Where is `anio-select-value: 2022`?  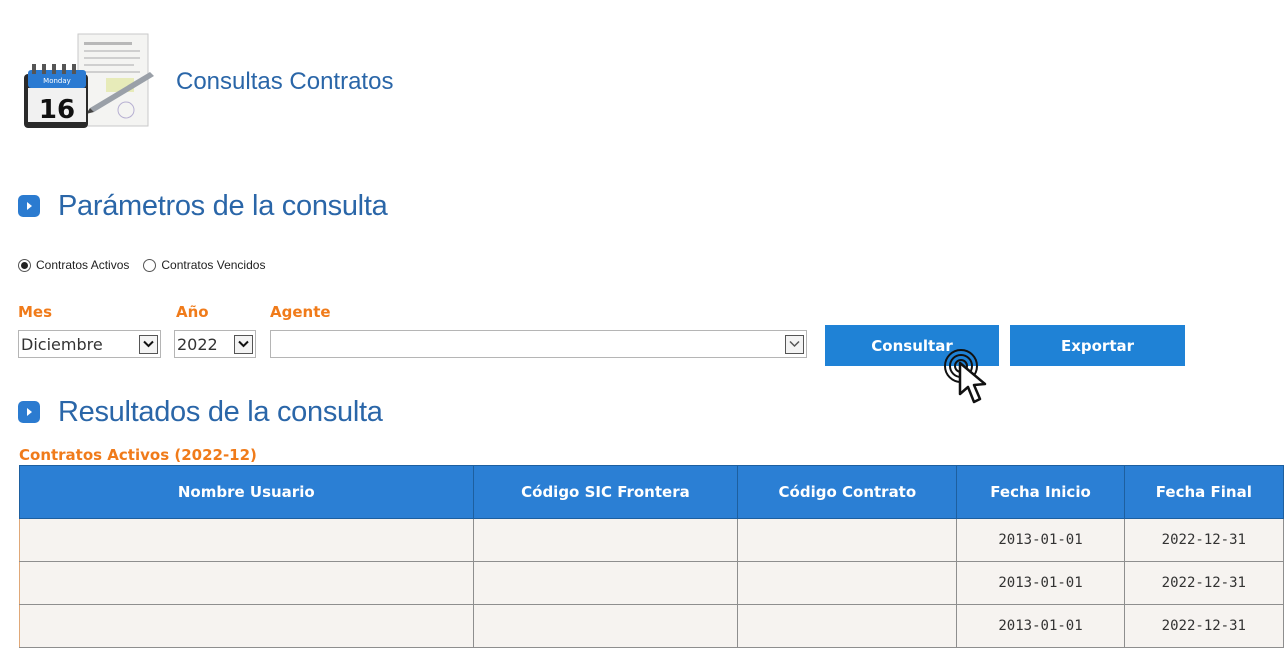
anio-select-value: 2022 is located at coordinates (197, 344).